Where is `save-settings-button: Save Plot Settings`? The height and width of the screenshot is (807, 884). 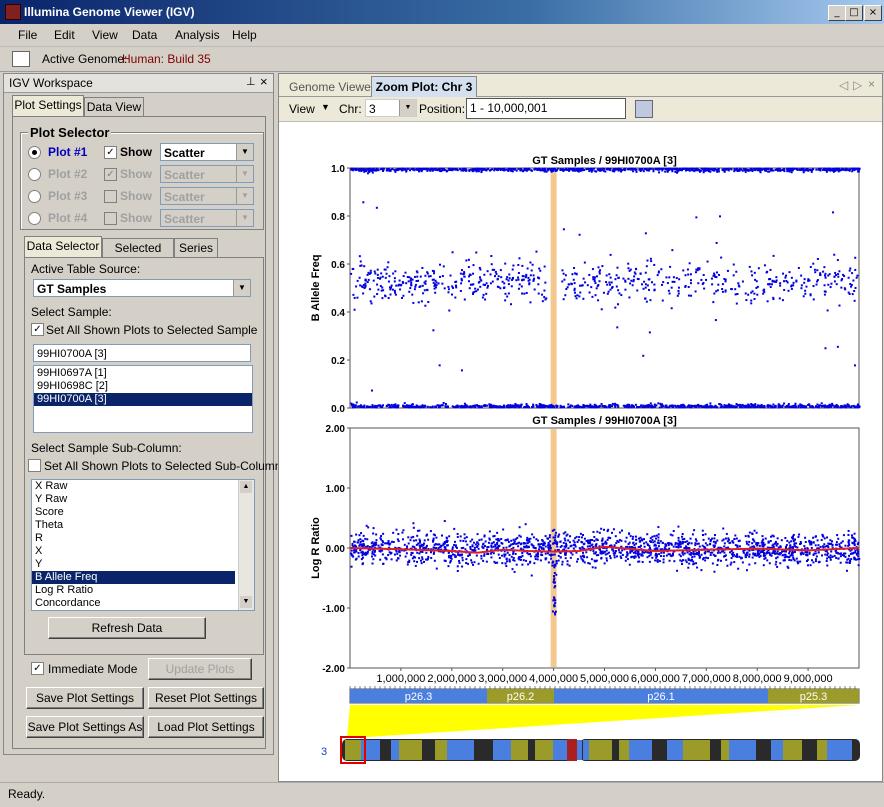
save-settings-button: Save Plot Settings is located at coordinates (85, 698).